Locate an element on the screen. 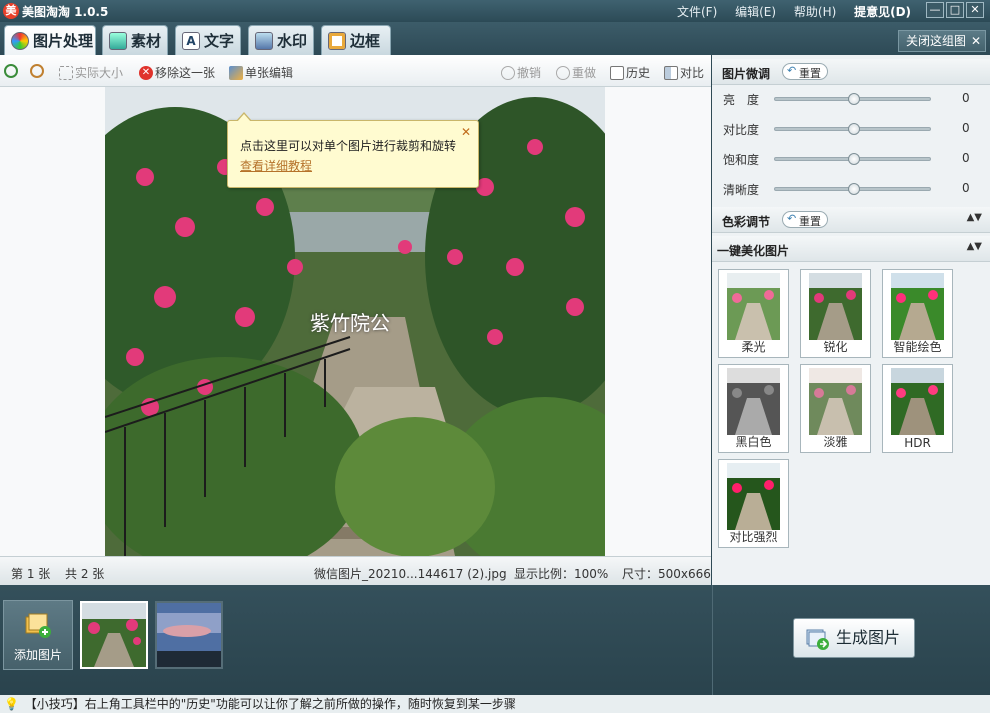 The height and width of the screenshot is (713, 990). zoom-in-icon is located at coordinates (11, 71).